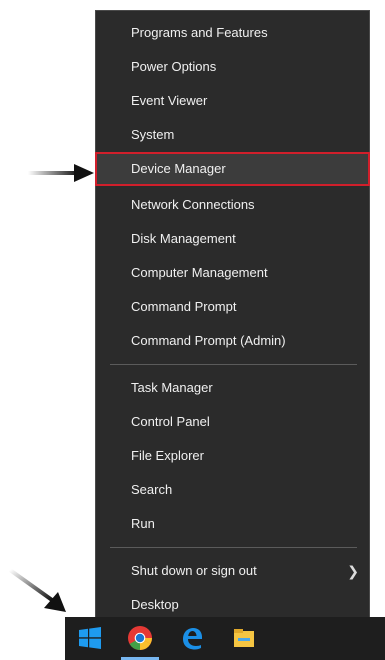  Describe the element at coordinates (232, 490) in the screenshot. I see `menu-item-search: Search` at that location.